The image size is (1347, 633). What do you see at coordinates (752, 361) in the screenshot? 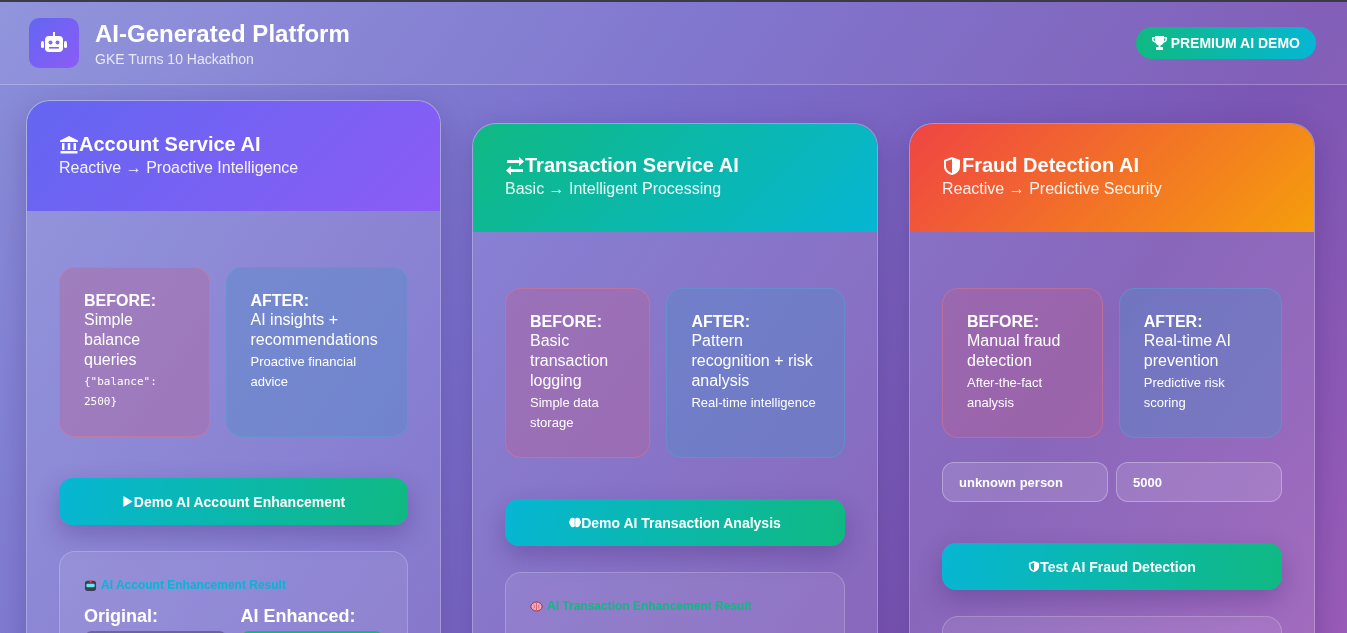
I see `panel-text: Pattern recognition + risk analysis` at bounding box center [752, 361].